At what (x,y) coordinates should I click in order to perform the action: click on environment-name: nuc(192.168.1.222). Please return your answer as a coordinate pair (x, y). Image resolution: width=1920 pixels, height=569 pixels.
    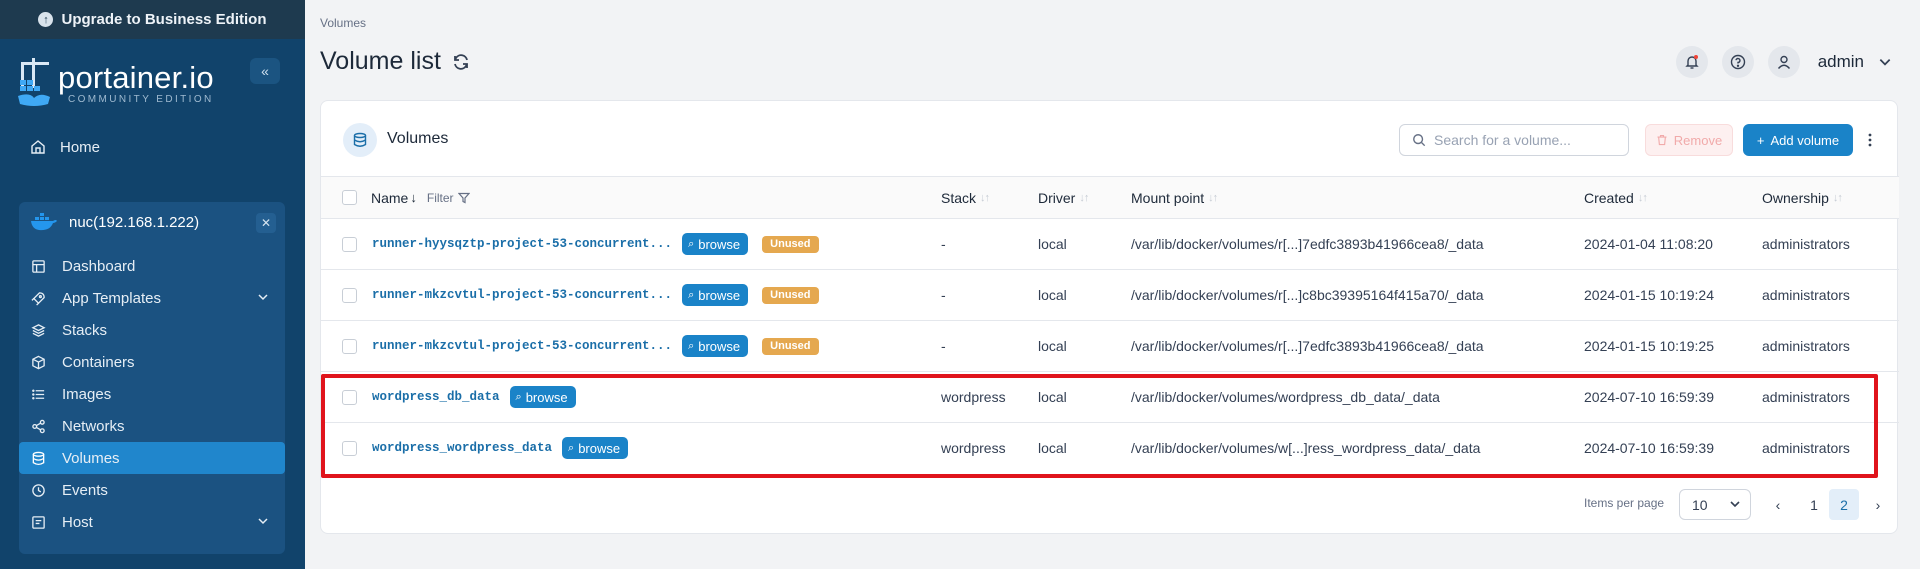
    Looking at the image, I should click on (134, 222).